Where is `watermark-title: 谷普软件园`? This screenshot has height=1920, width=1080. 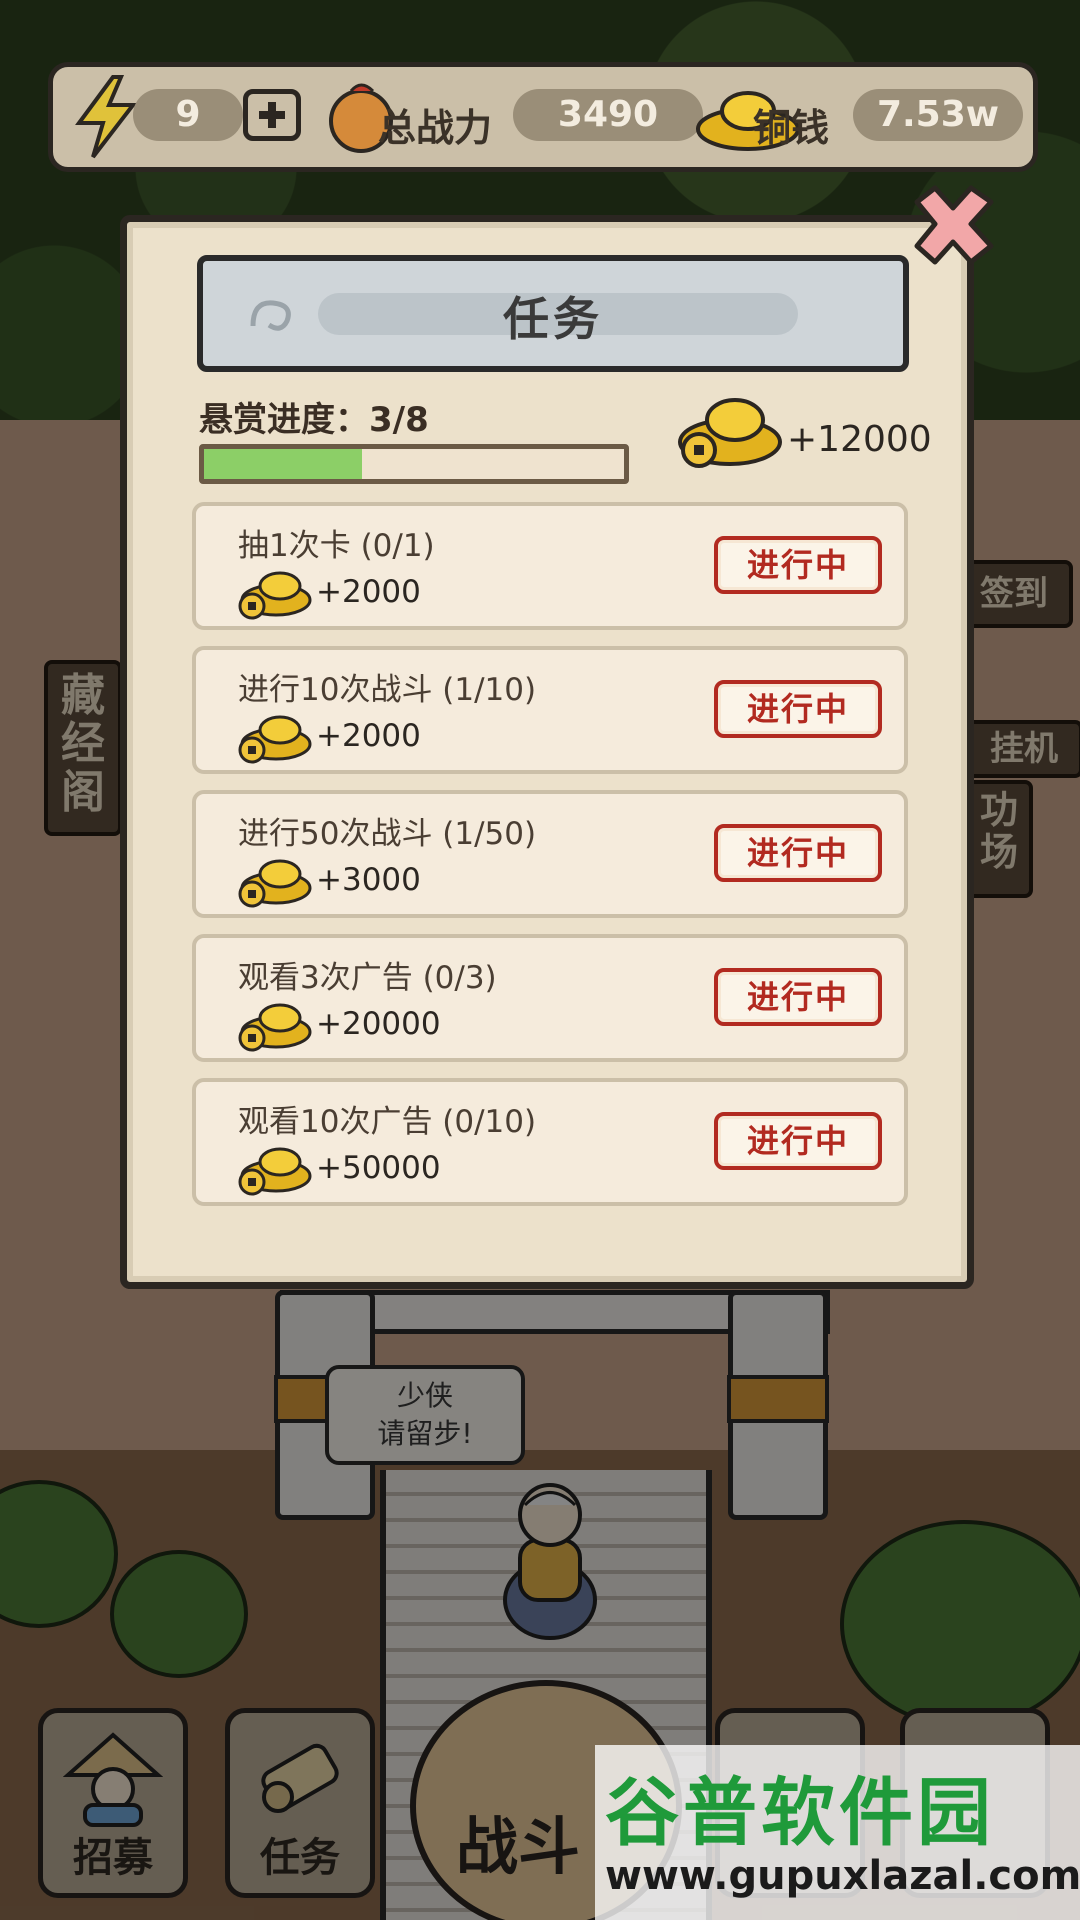 watermark-title: 谷普软件园 is located at coordinates (800, 1813).